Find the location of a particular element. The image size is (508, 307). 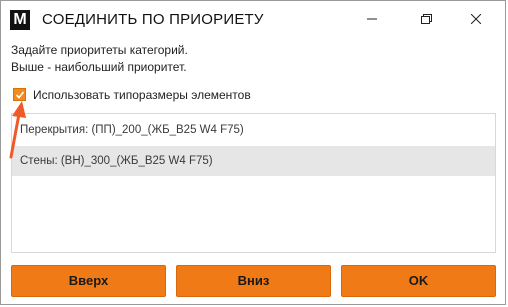

move-up-button: Вверх is located at coordinates (88, 281).